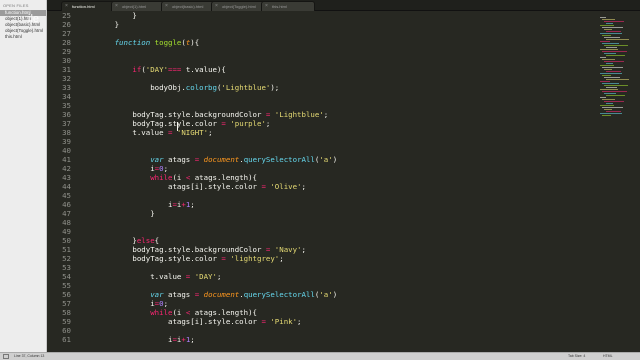  What do you see at coordinates (34, 19) in the screenshot?
I see `watermark-text: ile` at bounding box center [34, 19].